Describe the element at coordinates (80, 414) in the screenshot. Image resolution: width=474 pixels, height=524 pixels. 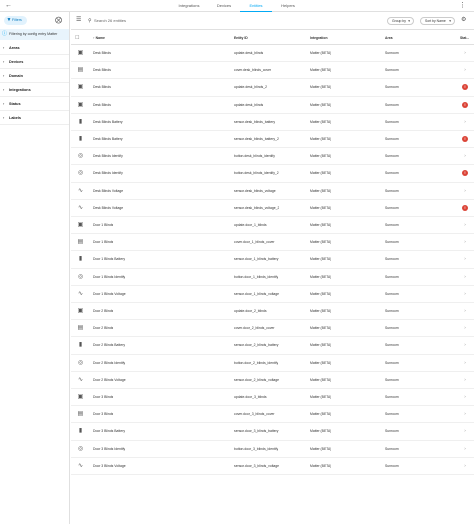
I see `cover-icon: ▤` at that location.